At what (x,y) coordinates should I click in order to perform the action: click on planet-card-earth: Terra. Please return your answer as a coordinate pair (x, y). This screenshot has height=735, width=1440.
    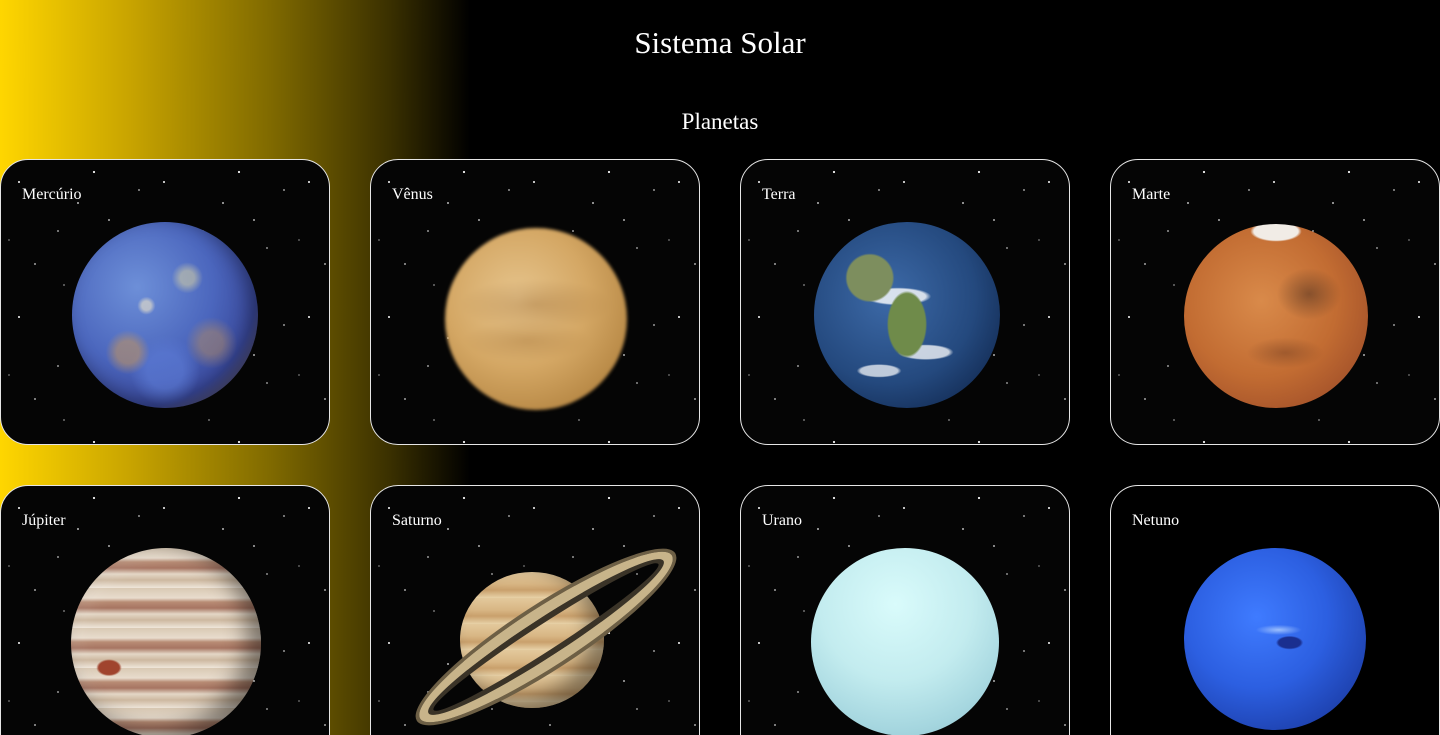
    Looking at the image, I should click on (905, 302).